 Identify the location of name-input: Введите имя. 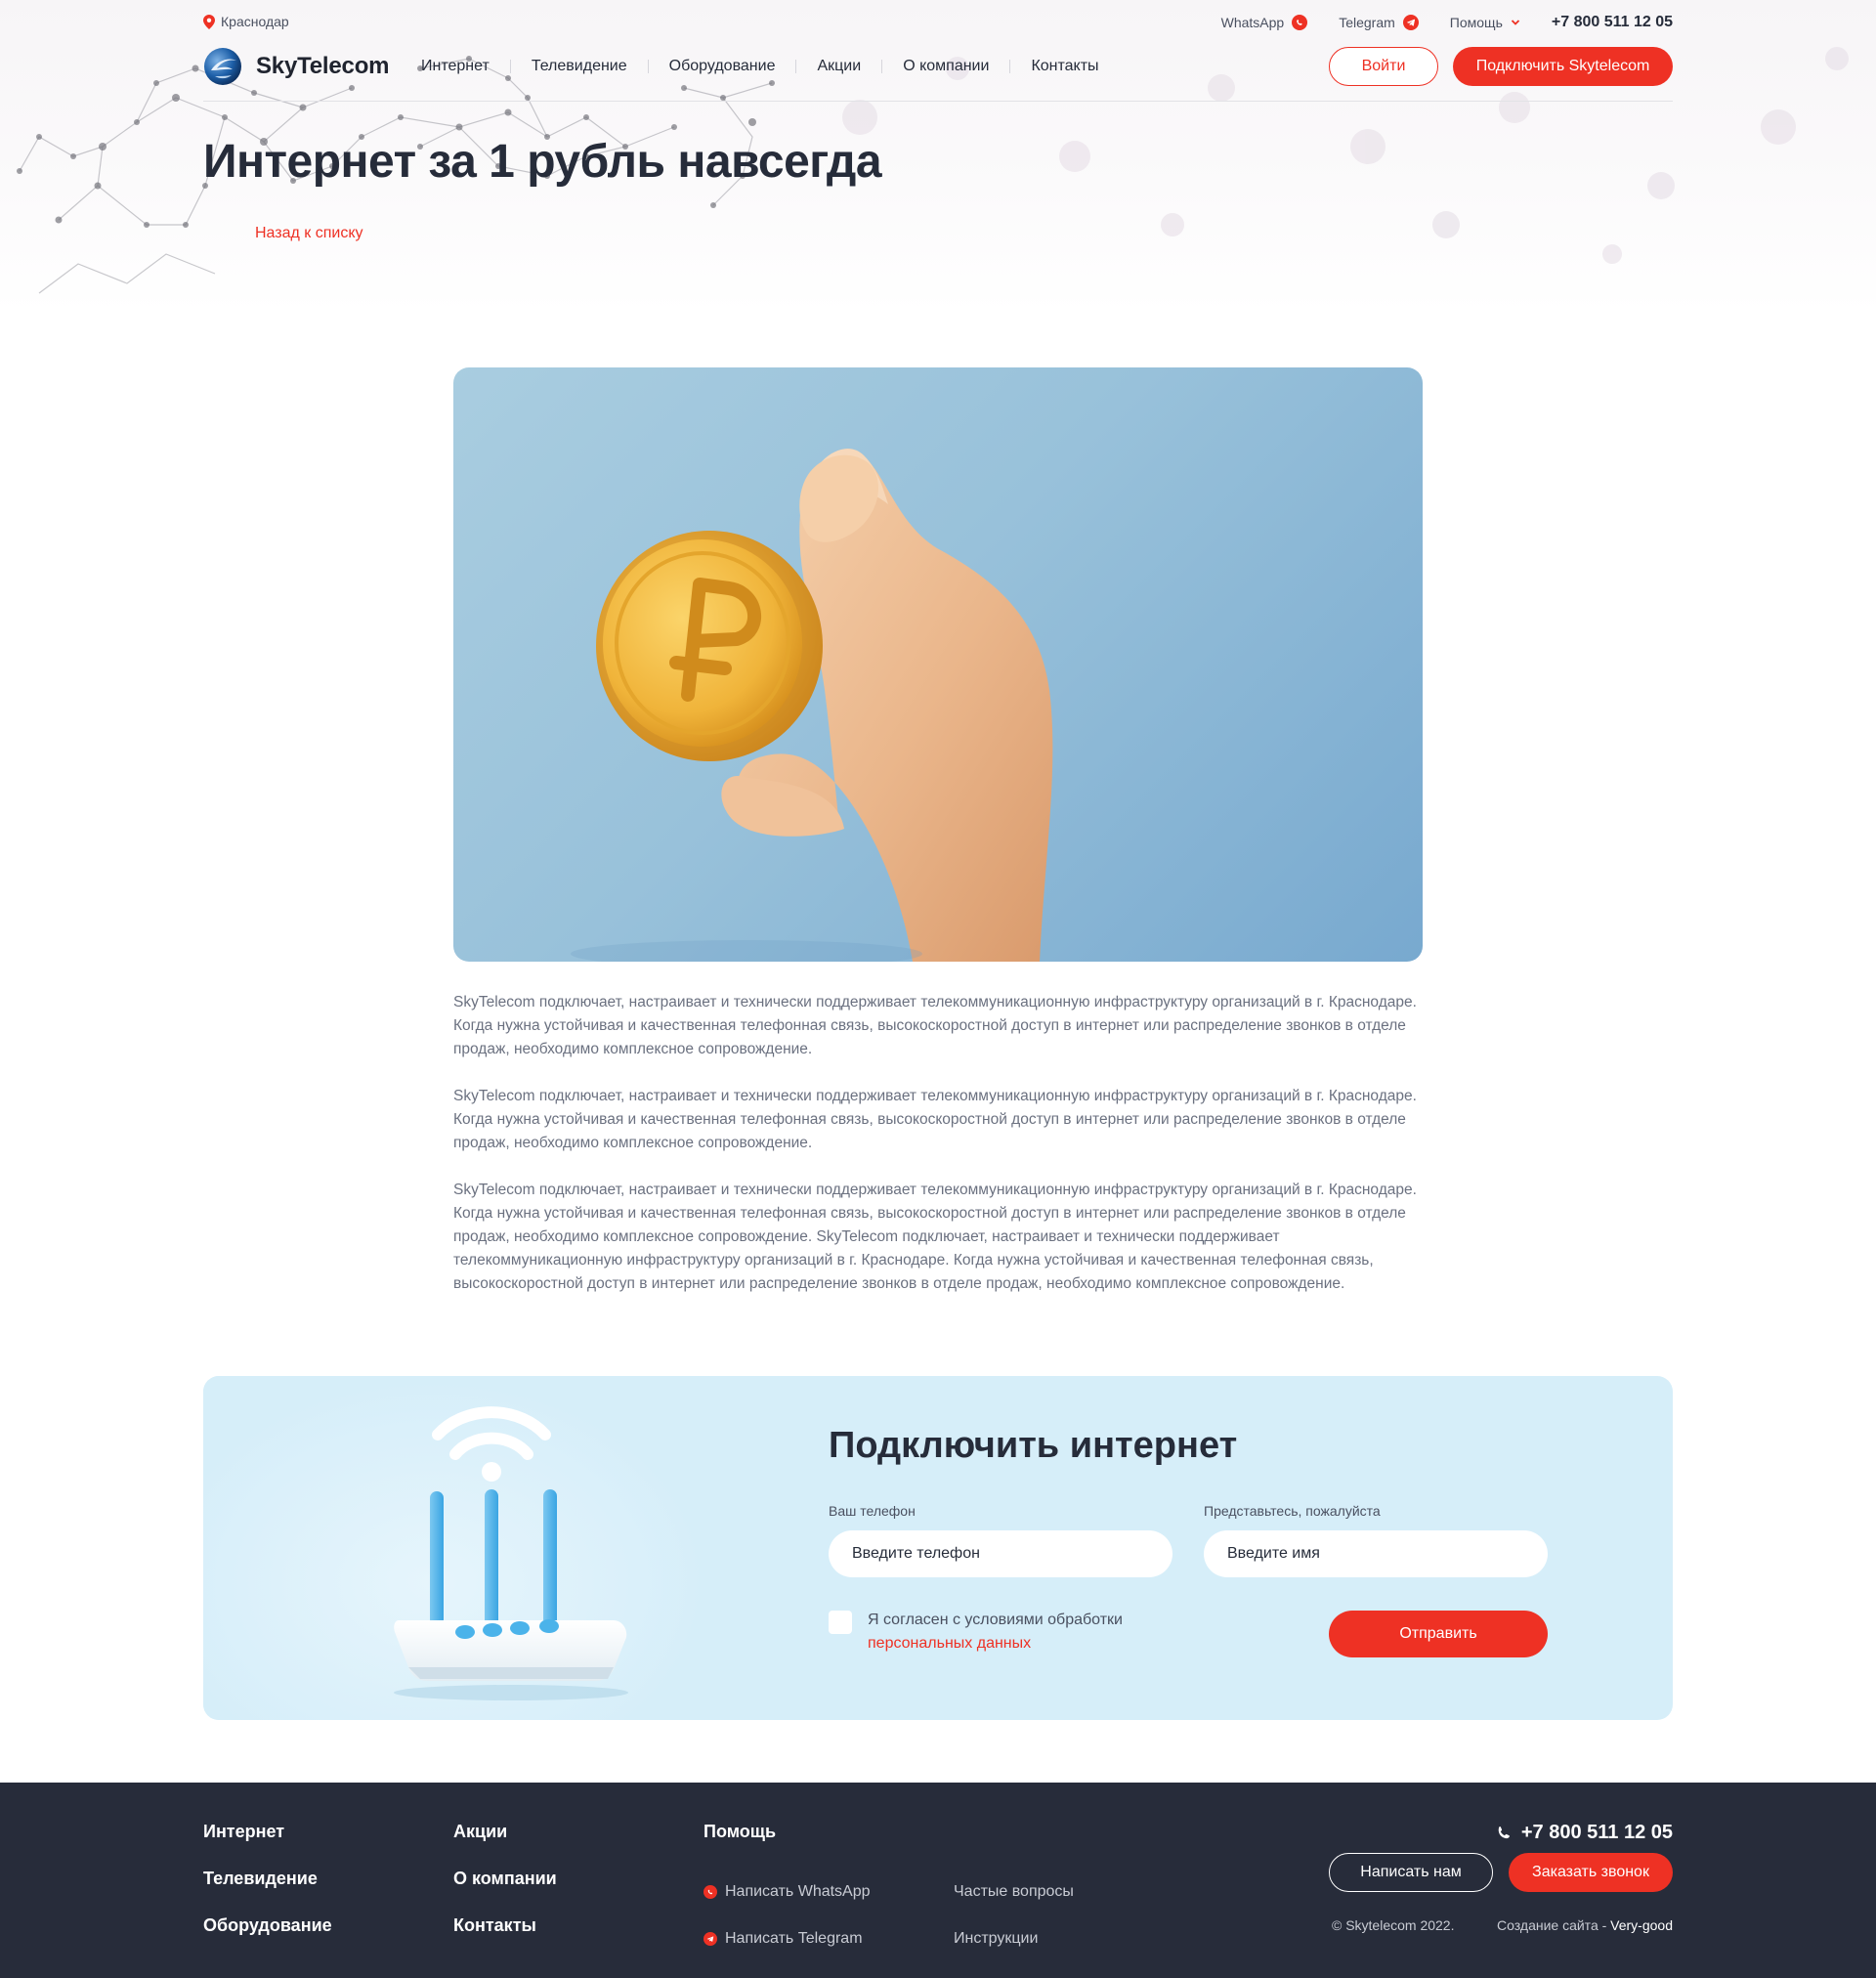
(1376, 1554).